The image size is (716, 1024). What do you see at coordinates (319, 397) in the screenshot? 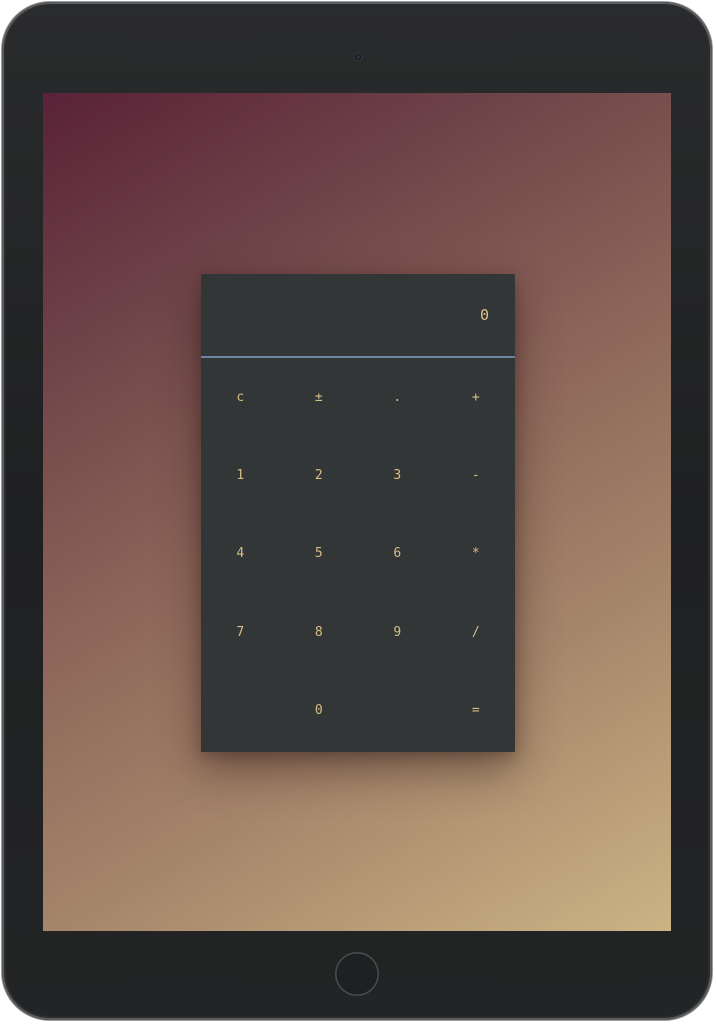
I see `sign-toggle-button: ±` at bounding box center [319, 397].